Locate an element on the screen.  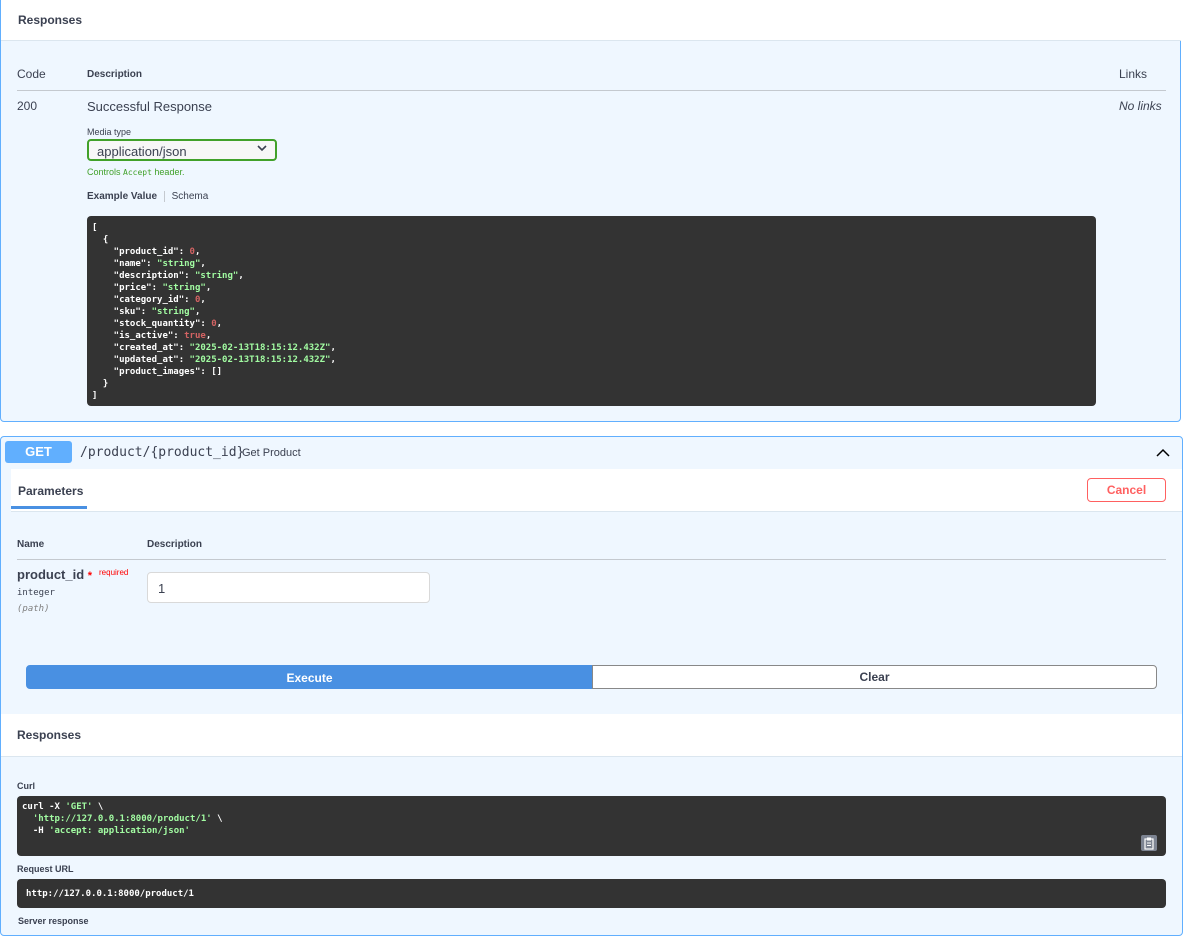
media-type-value: application/json is located at coordinates (142, 151).